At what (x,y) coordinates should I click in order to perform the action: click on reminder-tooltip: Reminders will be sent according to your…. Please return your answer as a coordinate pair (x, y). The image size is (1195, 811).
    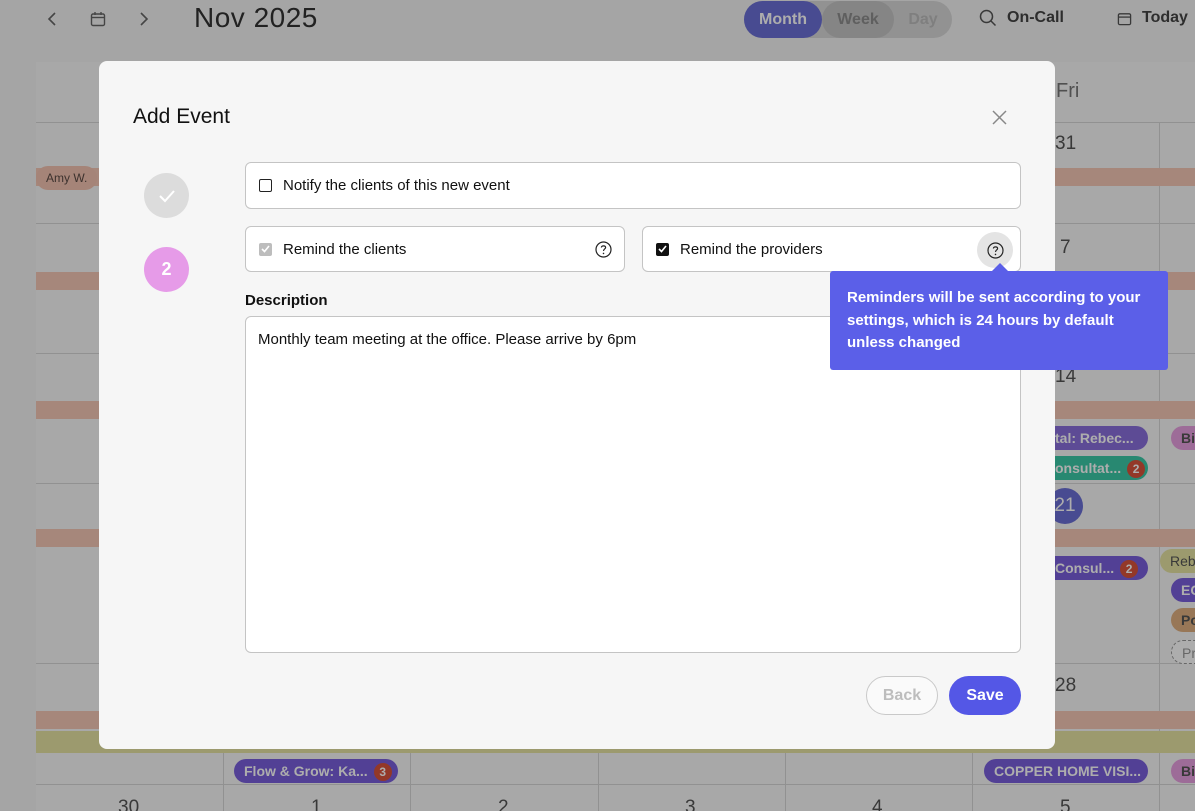
    Looking at the image, I should click on (999, 320).